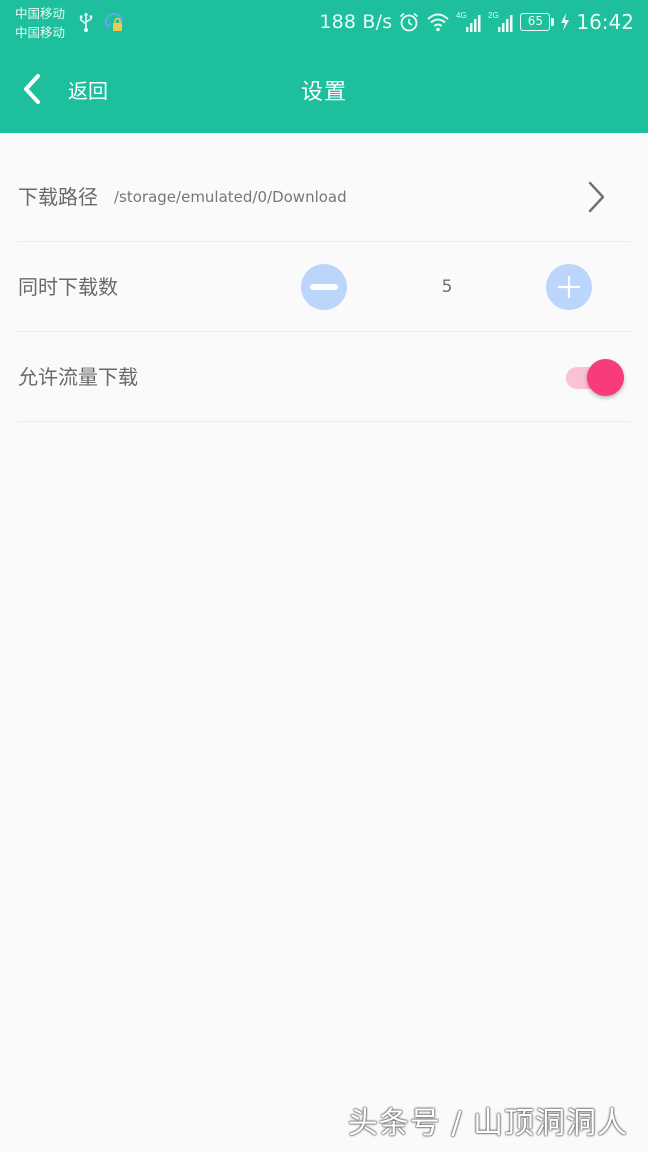  Describe the element at coordinates (324, 377) in the screenshot. I see `allow-mobile-data-row: 允许流量下载` at that location.